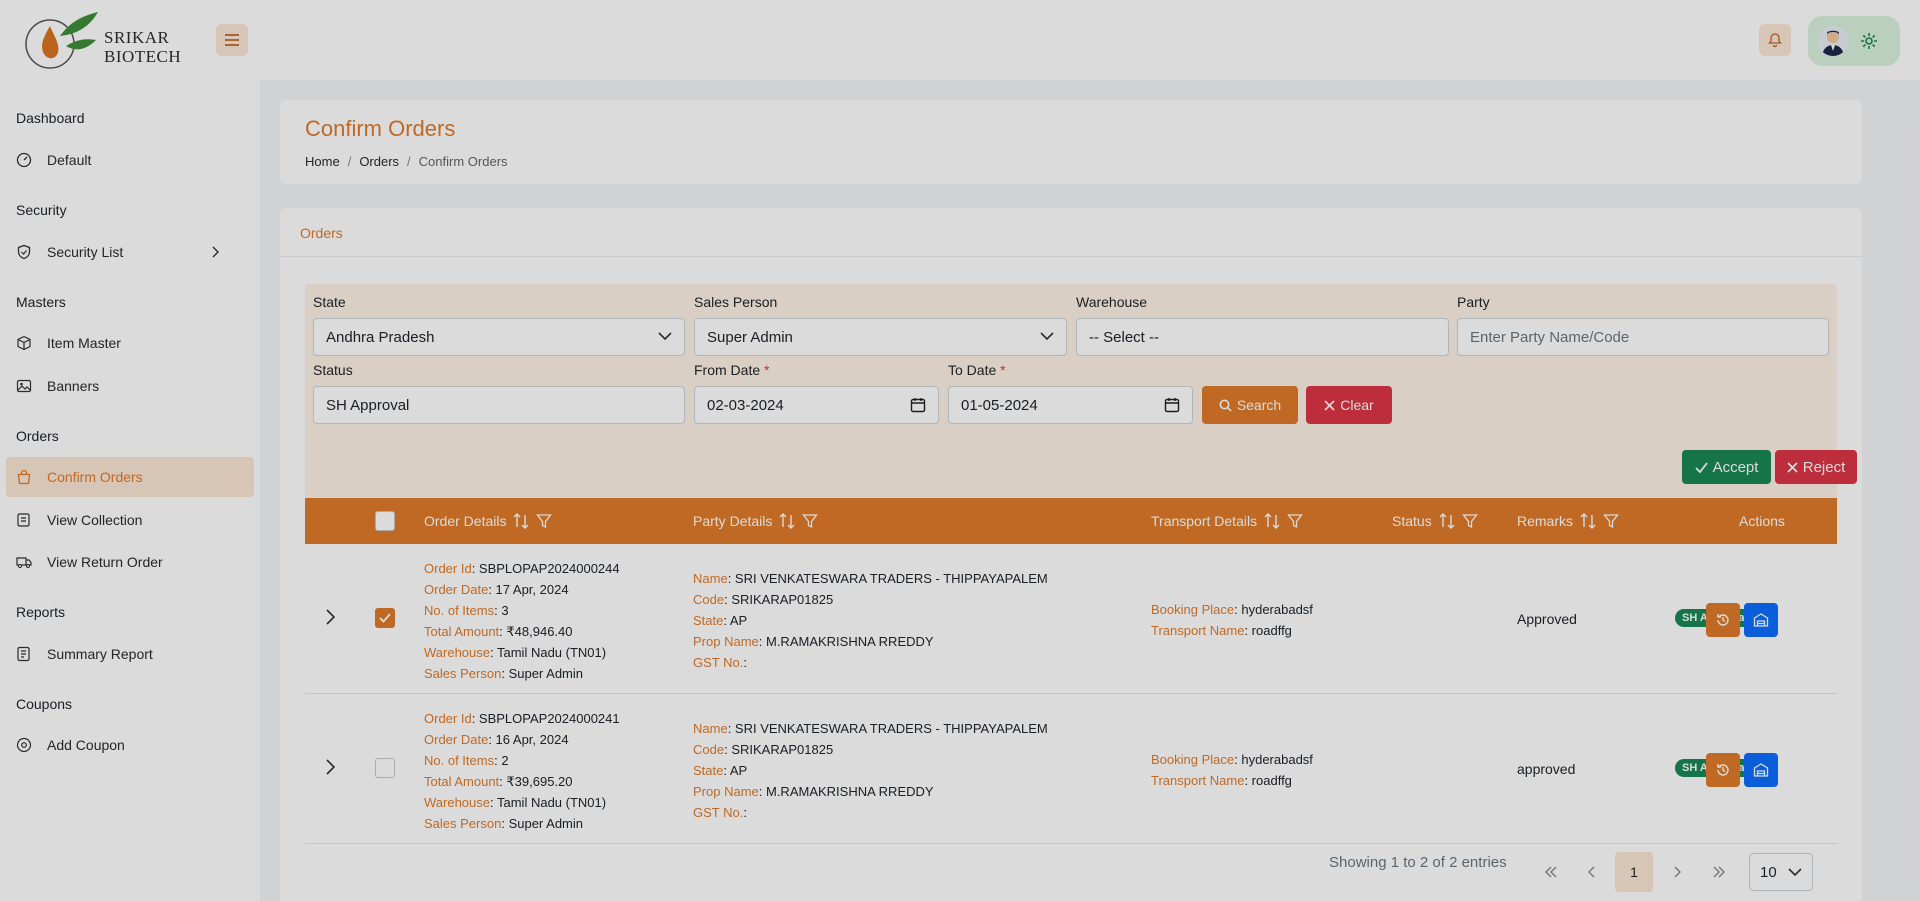  Describe the element at coordinates (95, 520) in the screenshot. I see `sidebar-item-label: View Collection` at that location.